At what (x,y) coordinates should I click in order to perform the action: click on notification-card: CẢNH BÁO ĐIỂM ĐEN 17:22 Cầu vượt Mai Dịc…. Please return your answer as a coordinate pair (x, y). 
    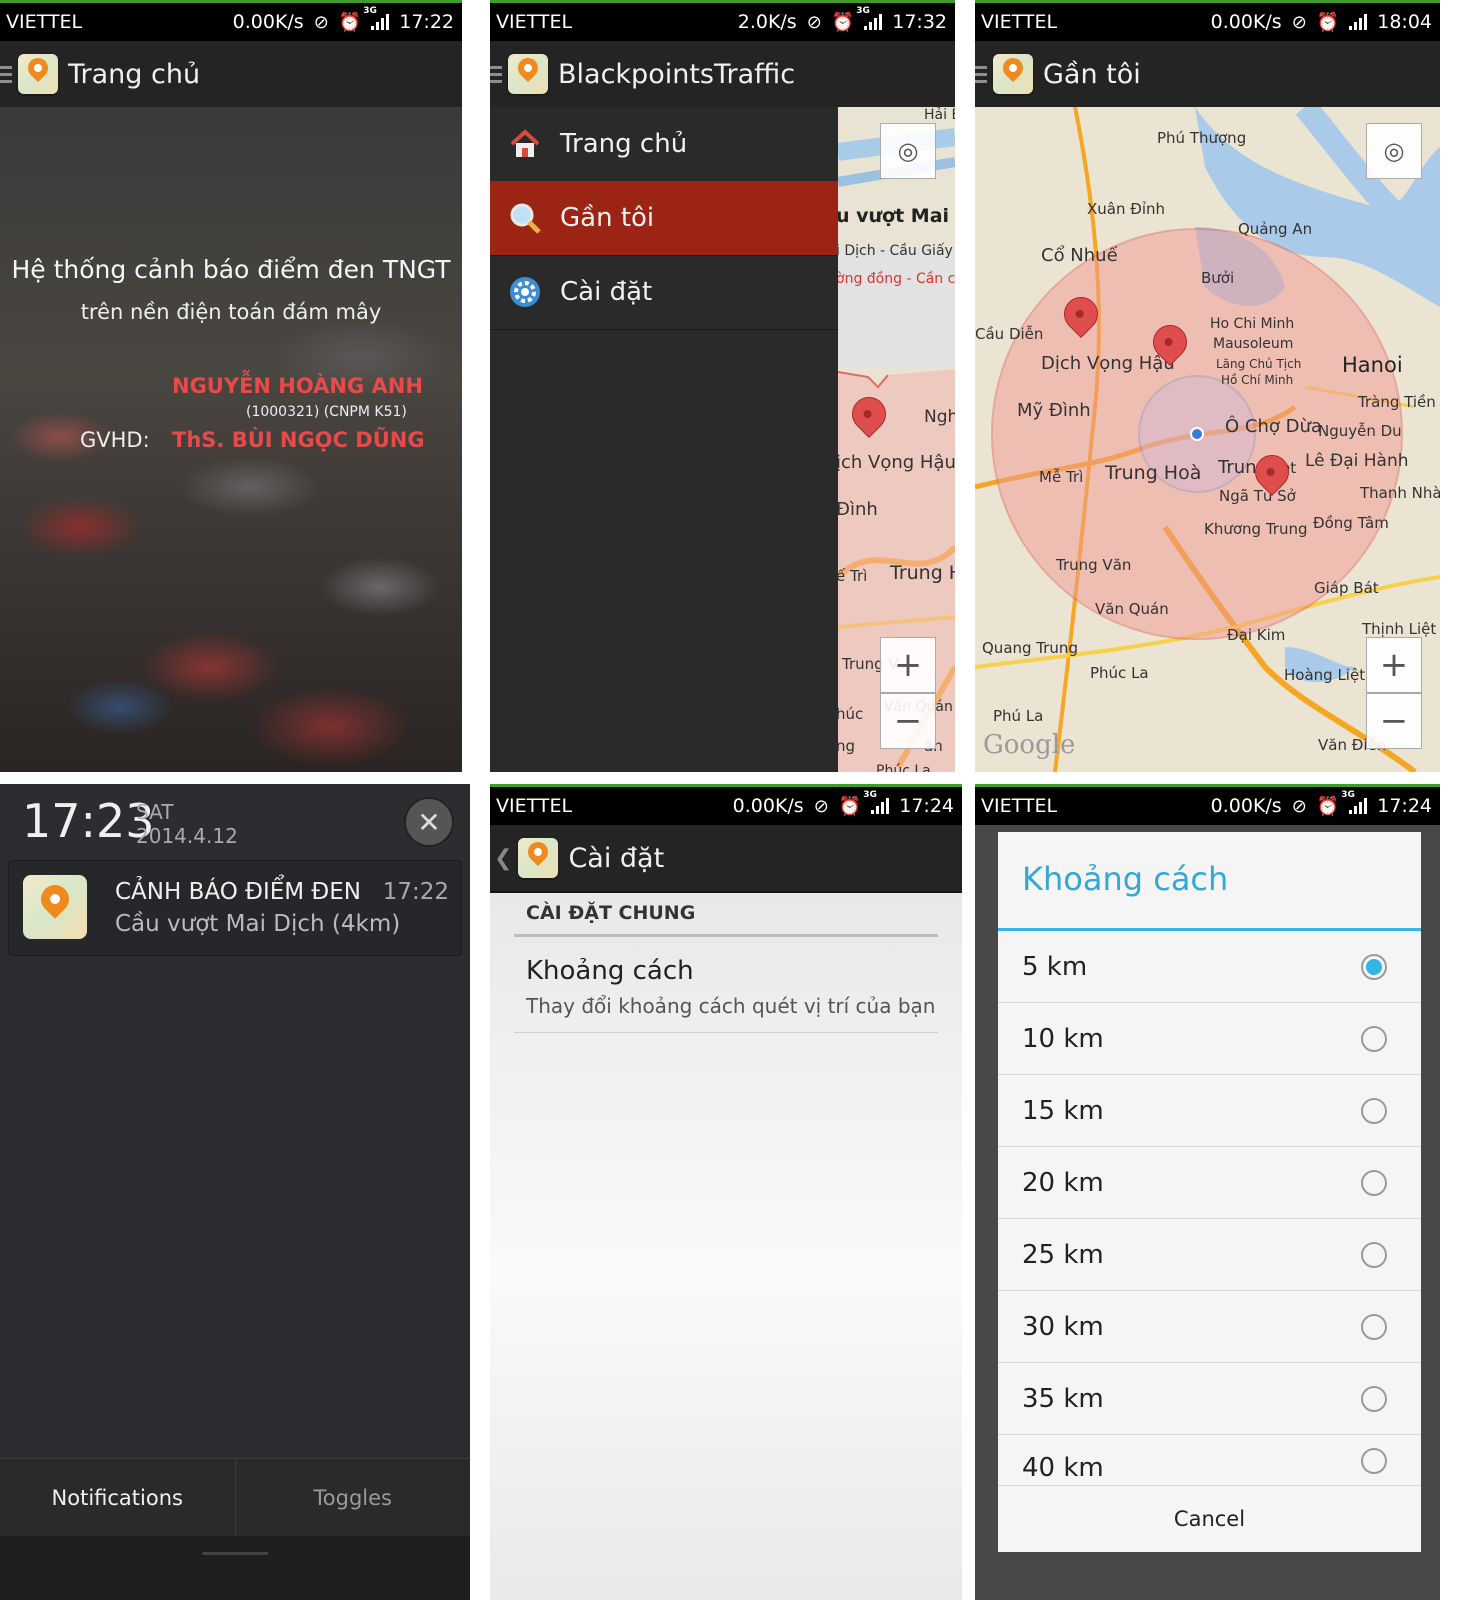
    Looking at the image, I should click on (235, 908).